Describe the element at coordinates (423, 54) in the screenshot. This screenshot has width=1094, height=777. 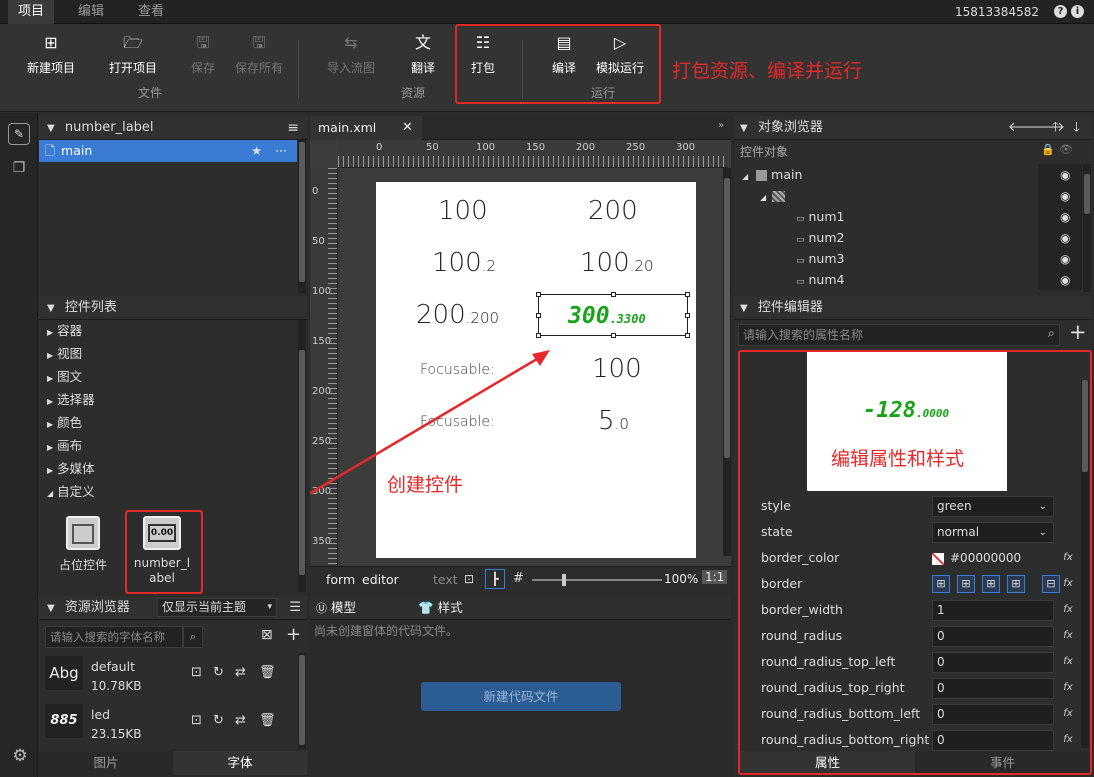
I see `translate-button: 文翻译` at that location.